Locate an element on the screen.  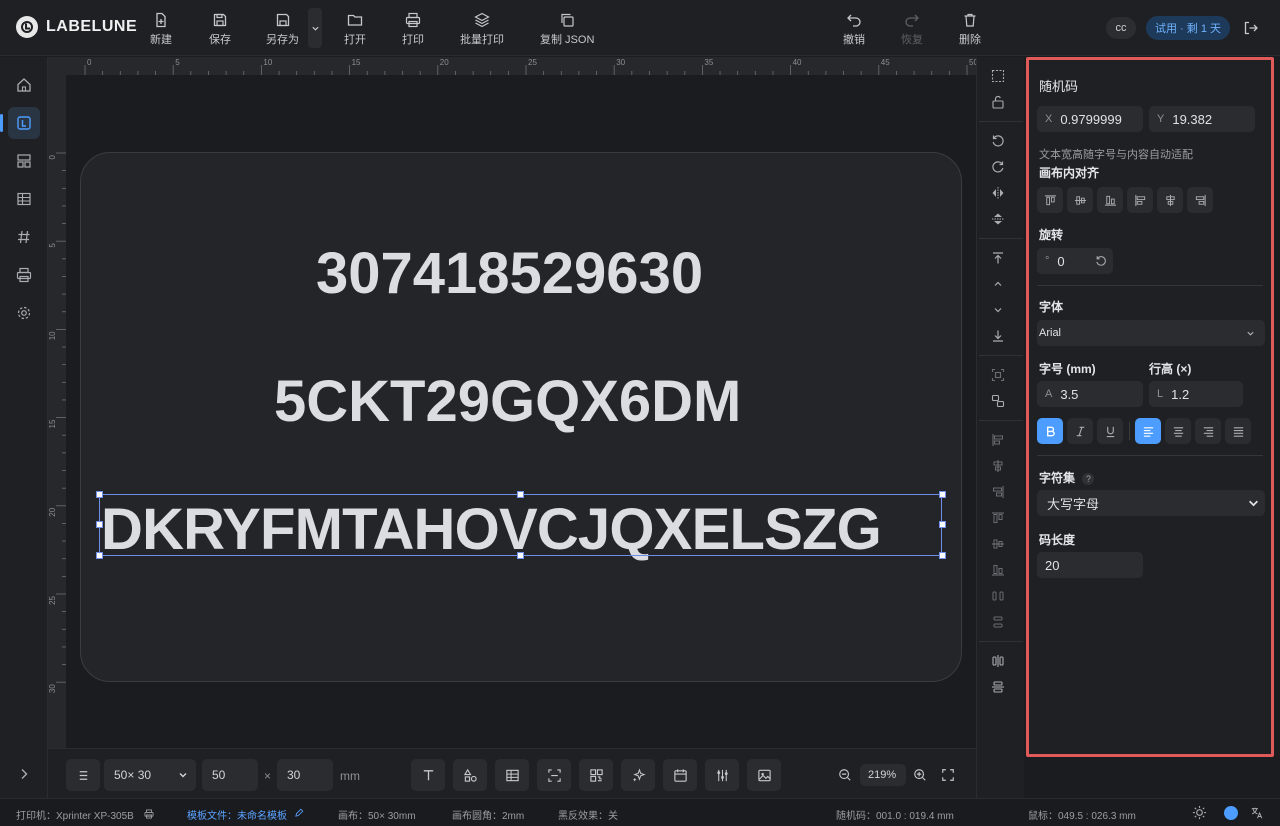
layers-menu-button is located at coordinates (83, 775).